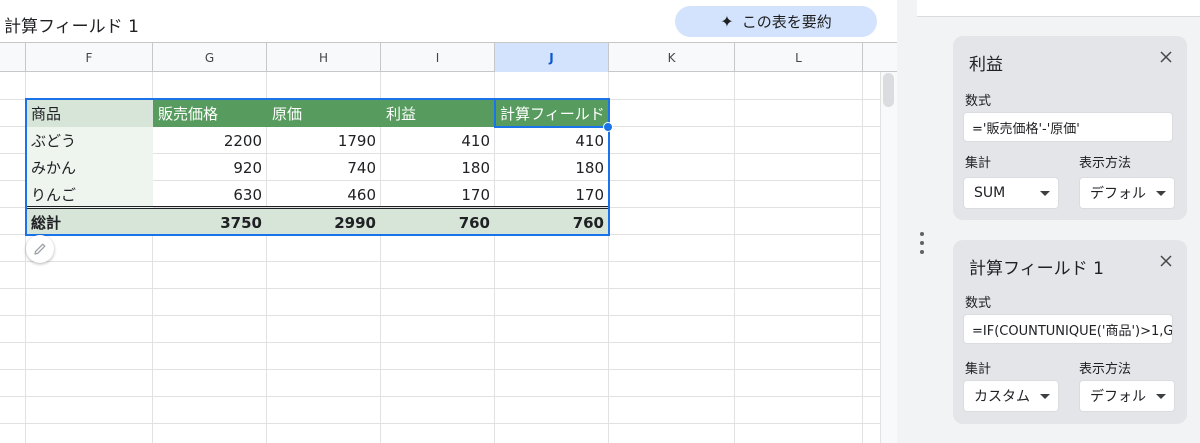  I want to click on edit-pivot-button, so click(40, 249).